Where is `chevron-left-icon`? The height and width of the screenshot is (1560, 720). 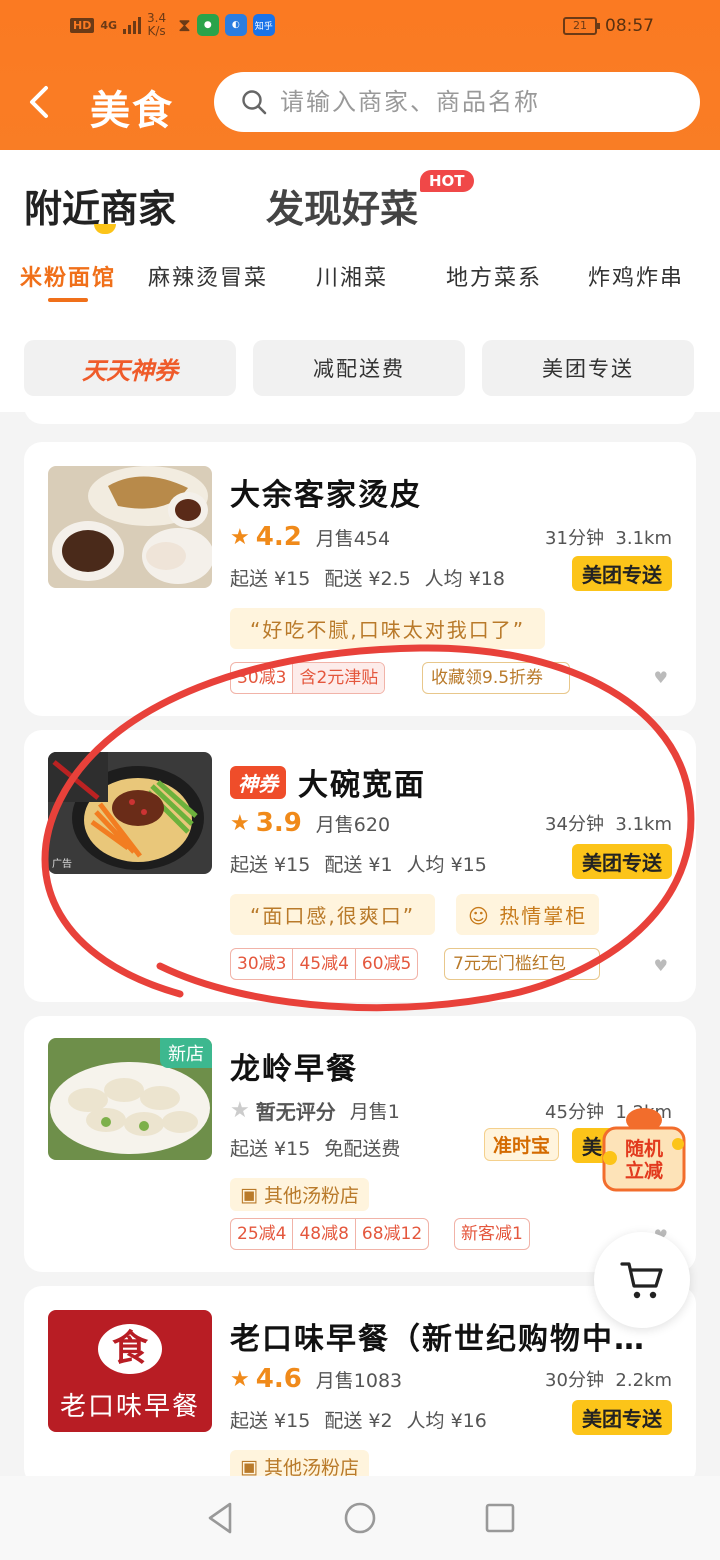 chevron-left-icon is located at coordinates (39, 102).